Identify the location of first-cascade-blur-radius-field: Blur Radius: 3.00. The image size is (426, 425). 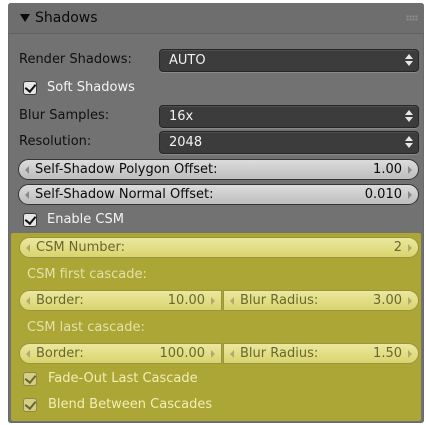
(321, 300).